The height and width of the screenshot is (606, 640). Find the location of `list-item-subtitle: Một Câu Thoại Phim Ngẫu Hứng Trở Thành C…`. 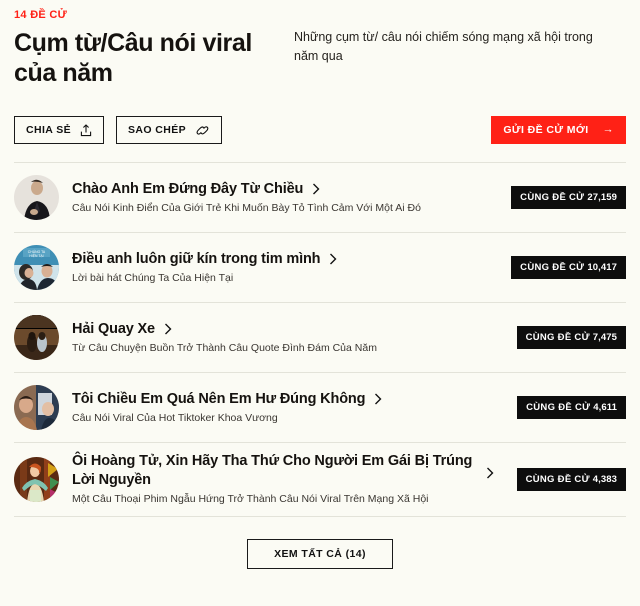

list-item-subtitle: Một Câu Thoại Phim Ngẫu Hứng Trở Thành C… is located at coordinates (250, 499).